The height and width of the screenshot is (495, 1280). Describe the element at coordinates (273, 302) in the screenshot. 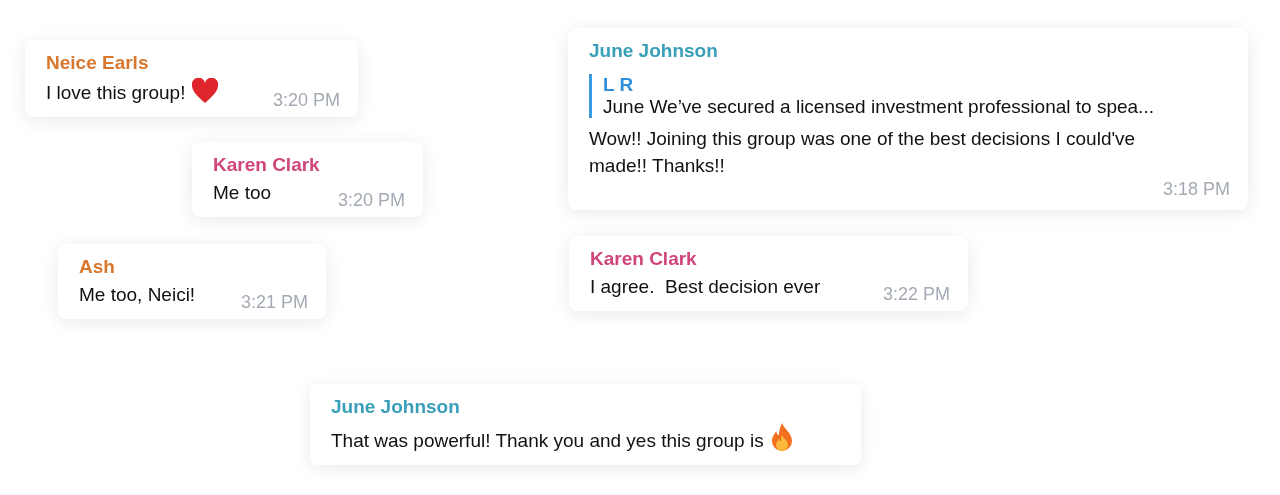

I see `message-time: 3:21 PM` at that location.